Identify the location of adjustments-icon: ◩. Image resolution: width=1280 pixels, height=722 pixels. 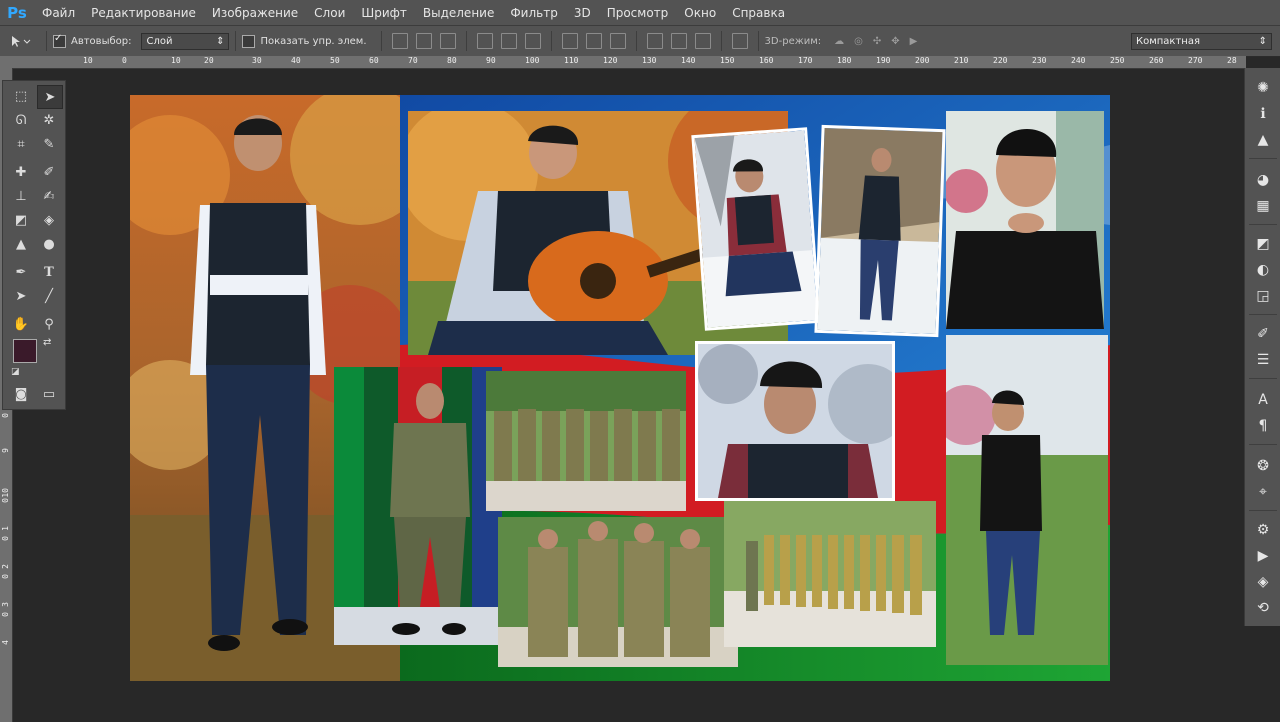
(1263, 244).